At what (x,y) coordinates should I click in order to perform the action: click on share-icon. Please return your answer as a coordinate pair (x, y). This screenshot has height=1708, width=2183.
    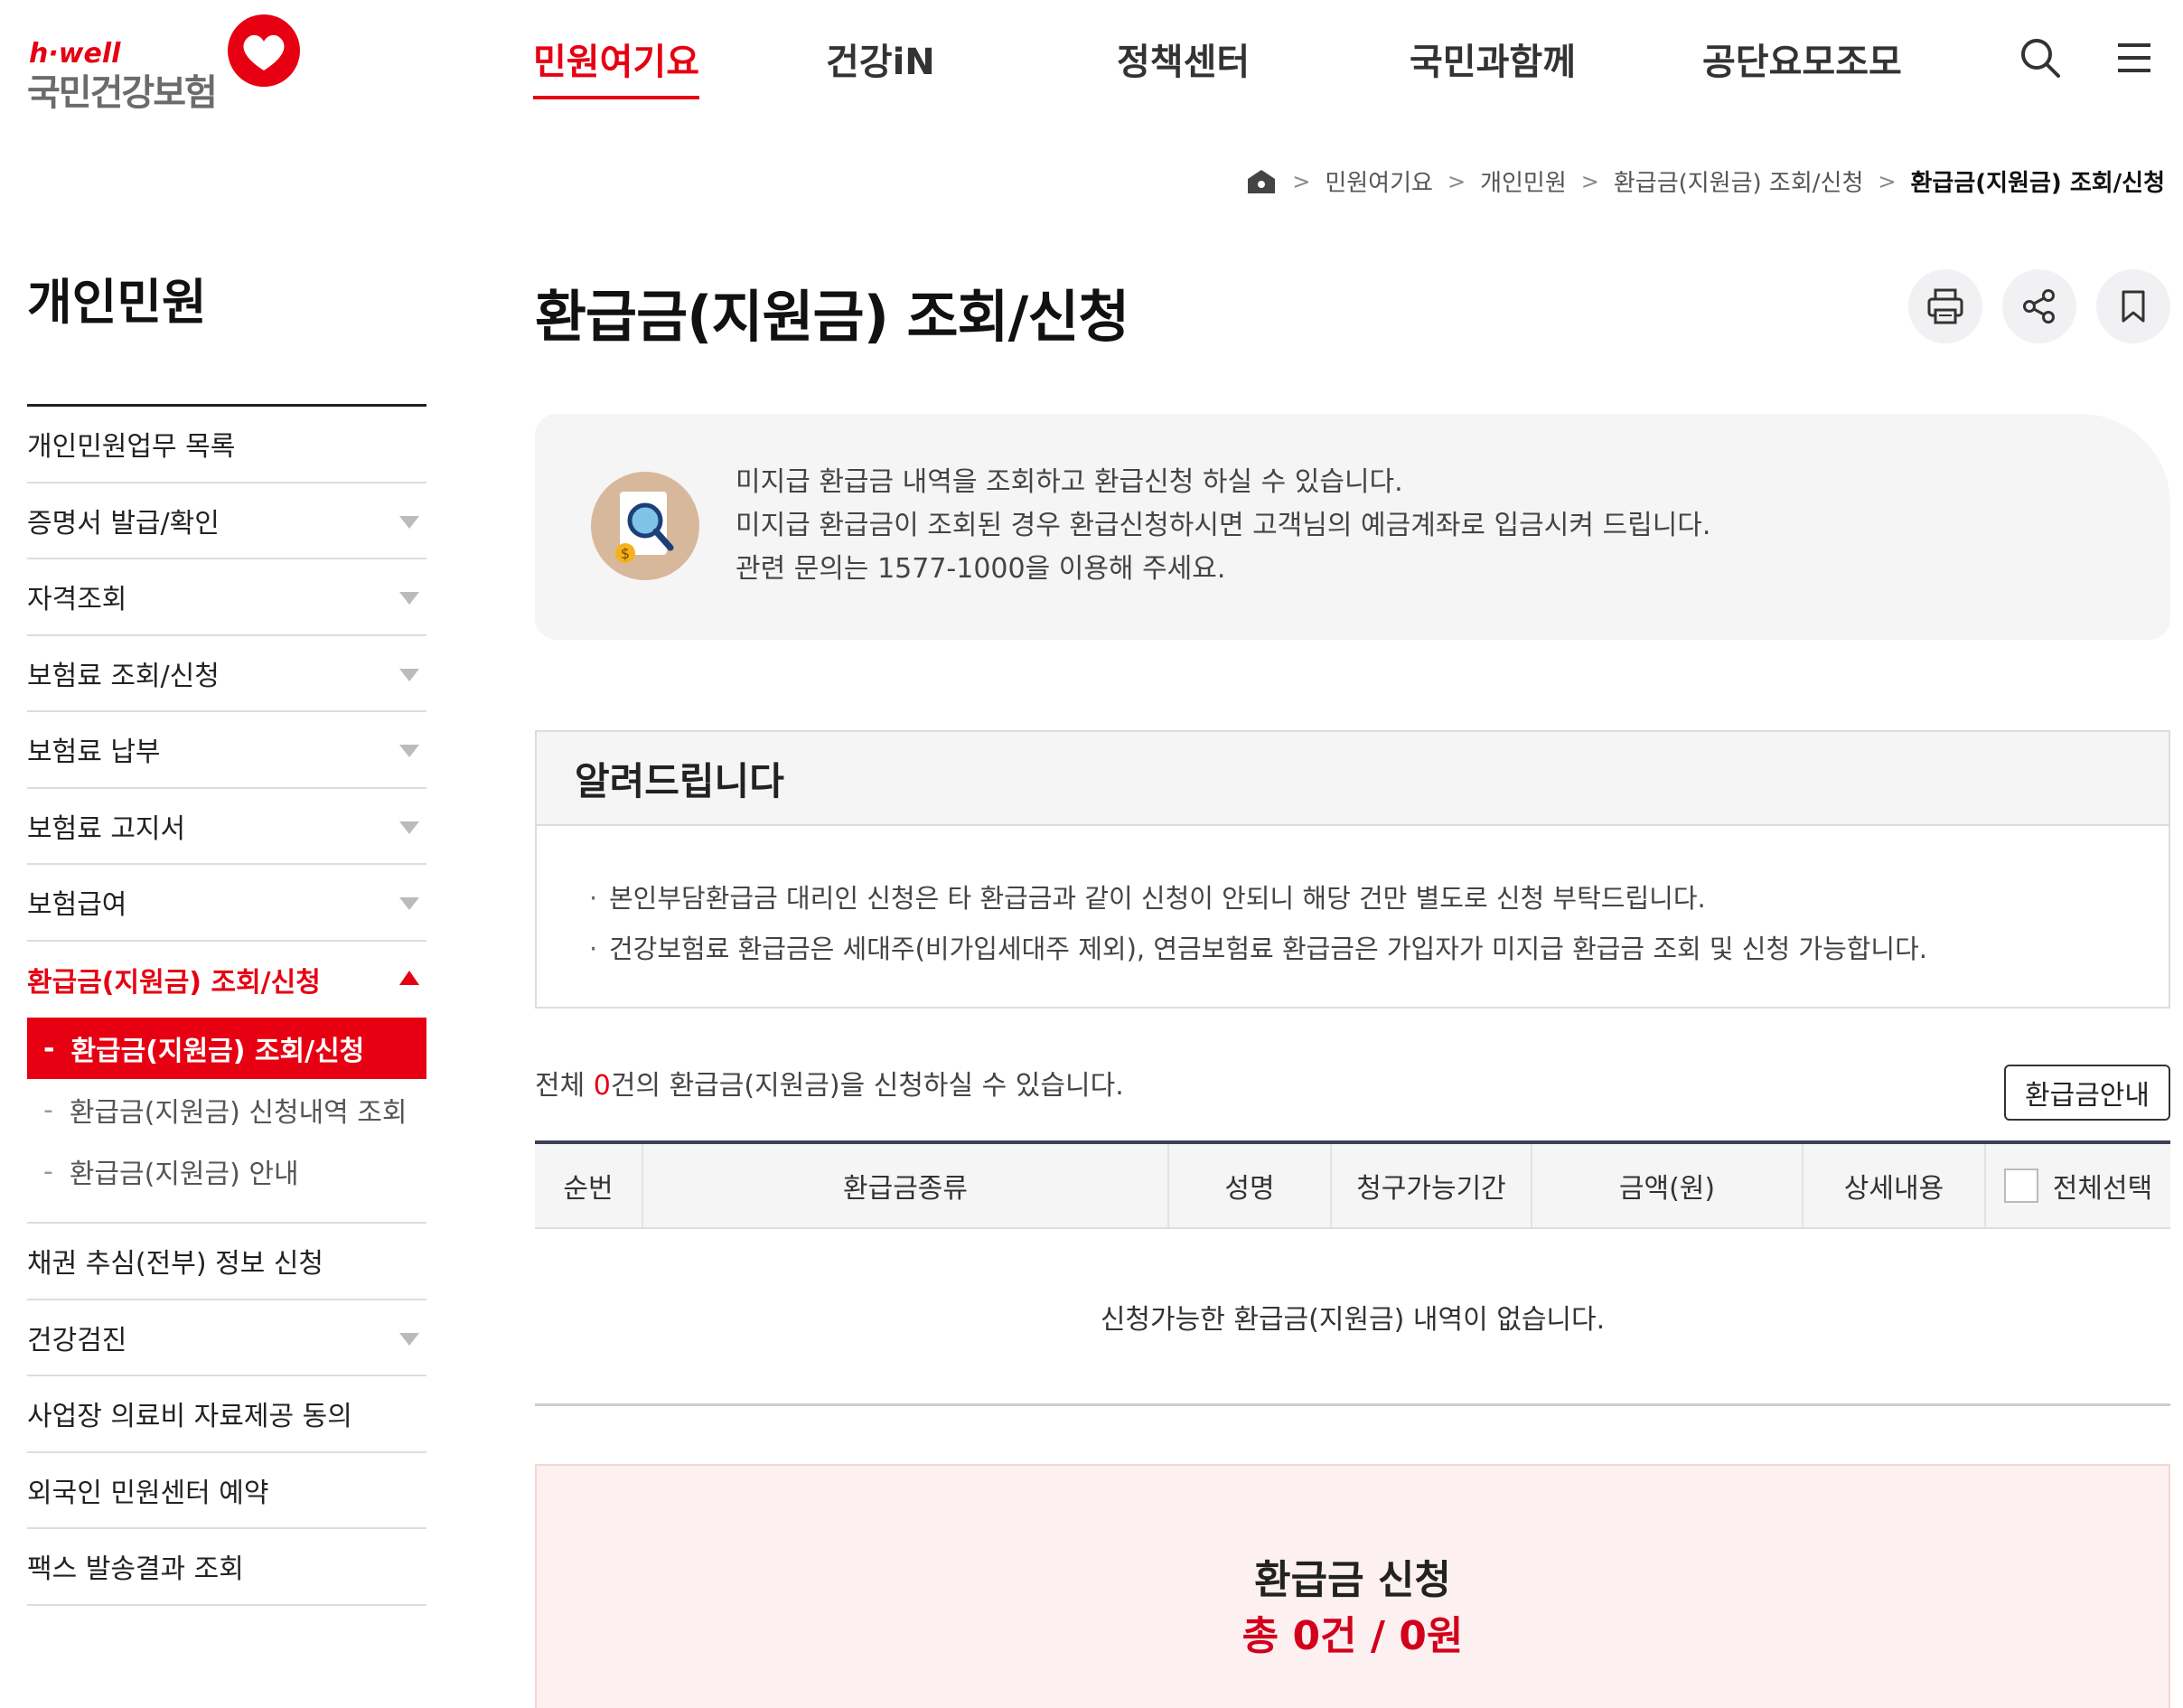
    Looking at the image, I should click on (2039, 306).